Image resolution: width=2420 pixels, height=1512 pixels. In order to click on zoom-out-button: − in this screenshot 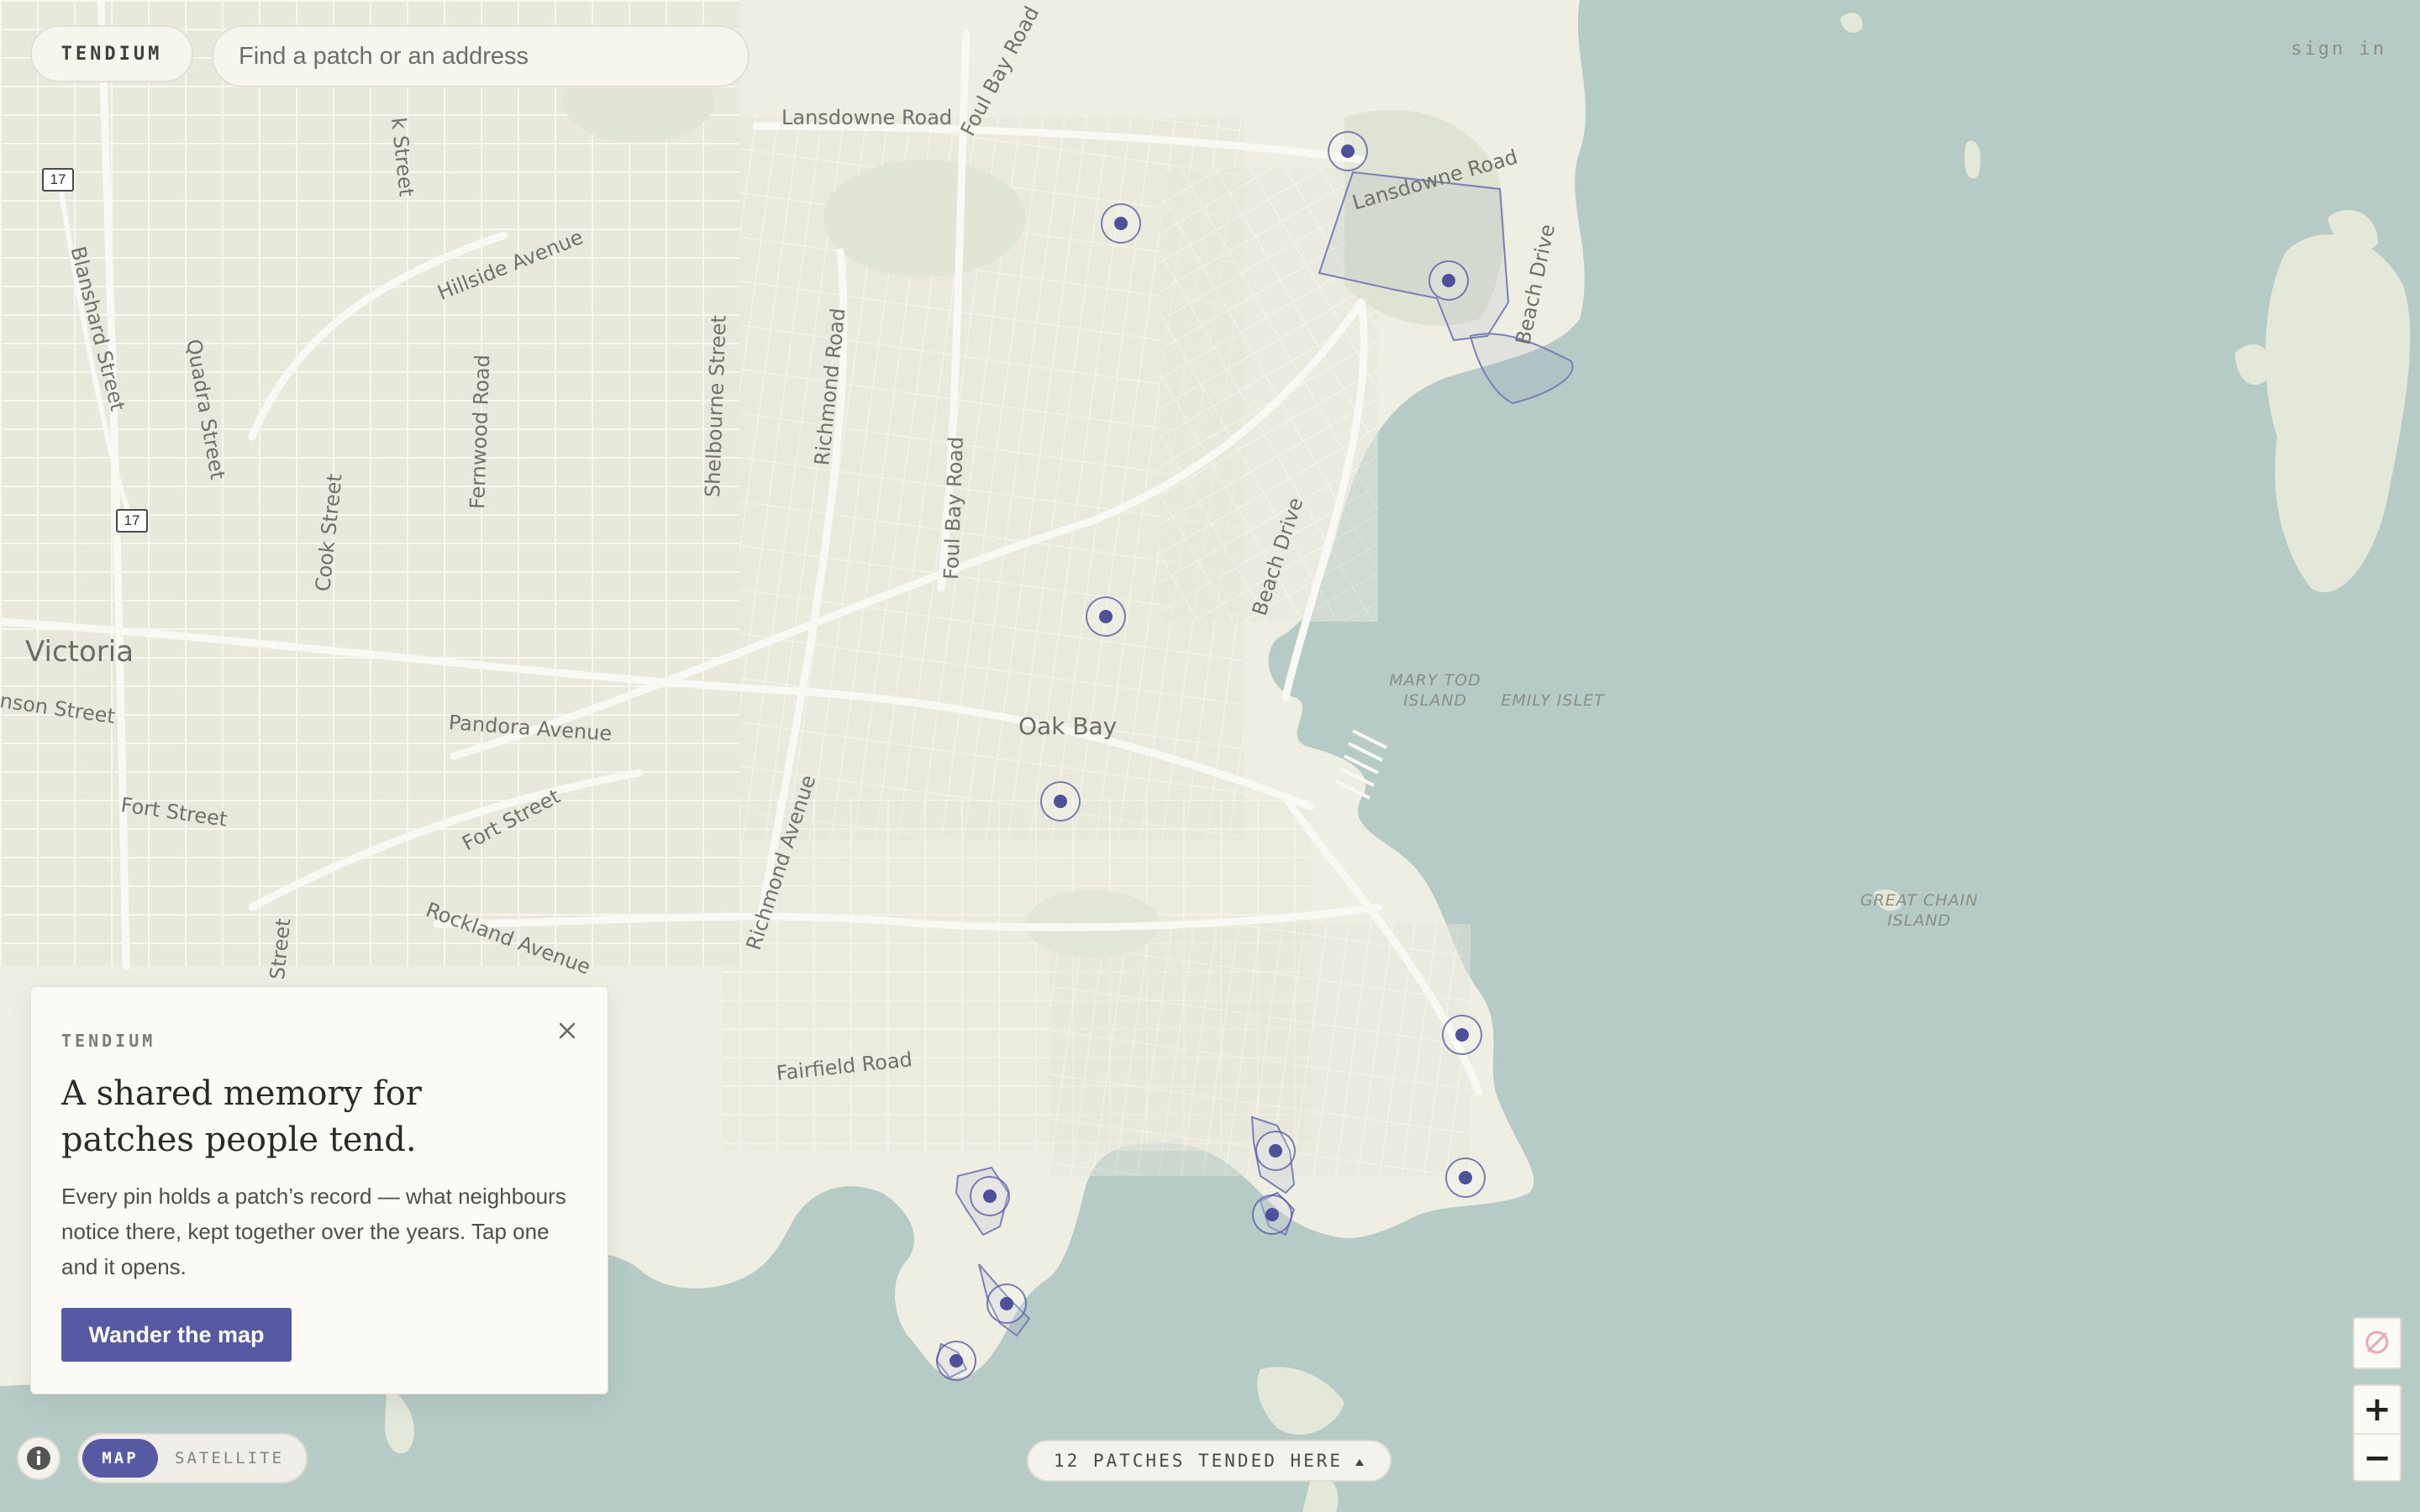, I will do `click(2377, 1458)`.